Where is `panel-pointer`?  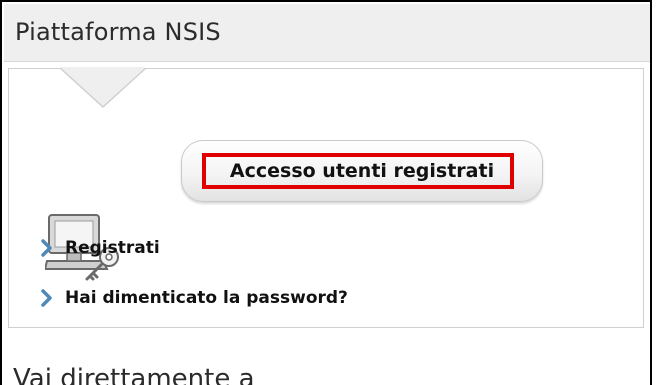 panel-pointer is located at coordinates (103, 87).